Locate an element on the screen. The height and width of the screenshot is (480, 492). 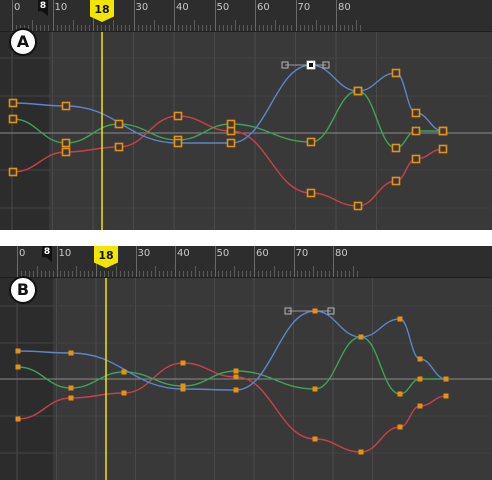
curve-green is located at coordinates (231, 365).